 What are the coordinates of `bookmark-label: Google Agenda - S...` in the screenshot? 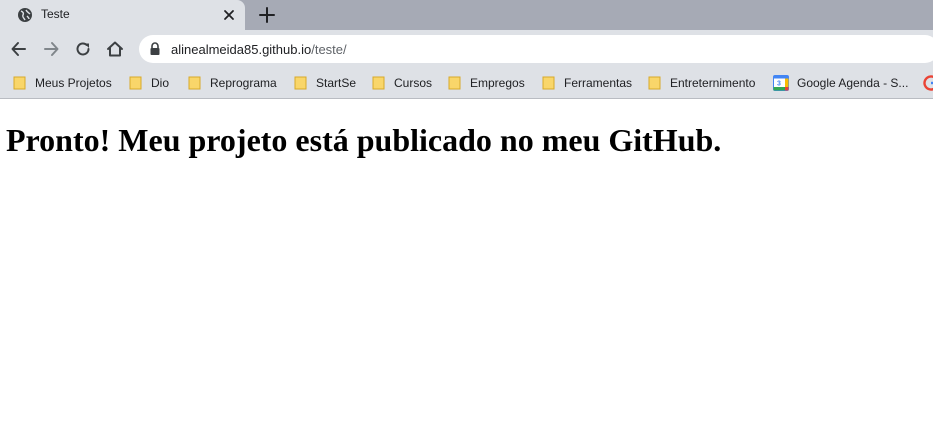 It's located at (853, 83).